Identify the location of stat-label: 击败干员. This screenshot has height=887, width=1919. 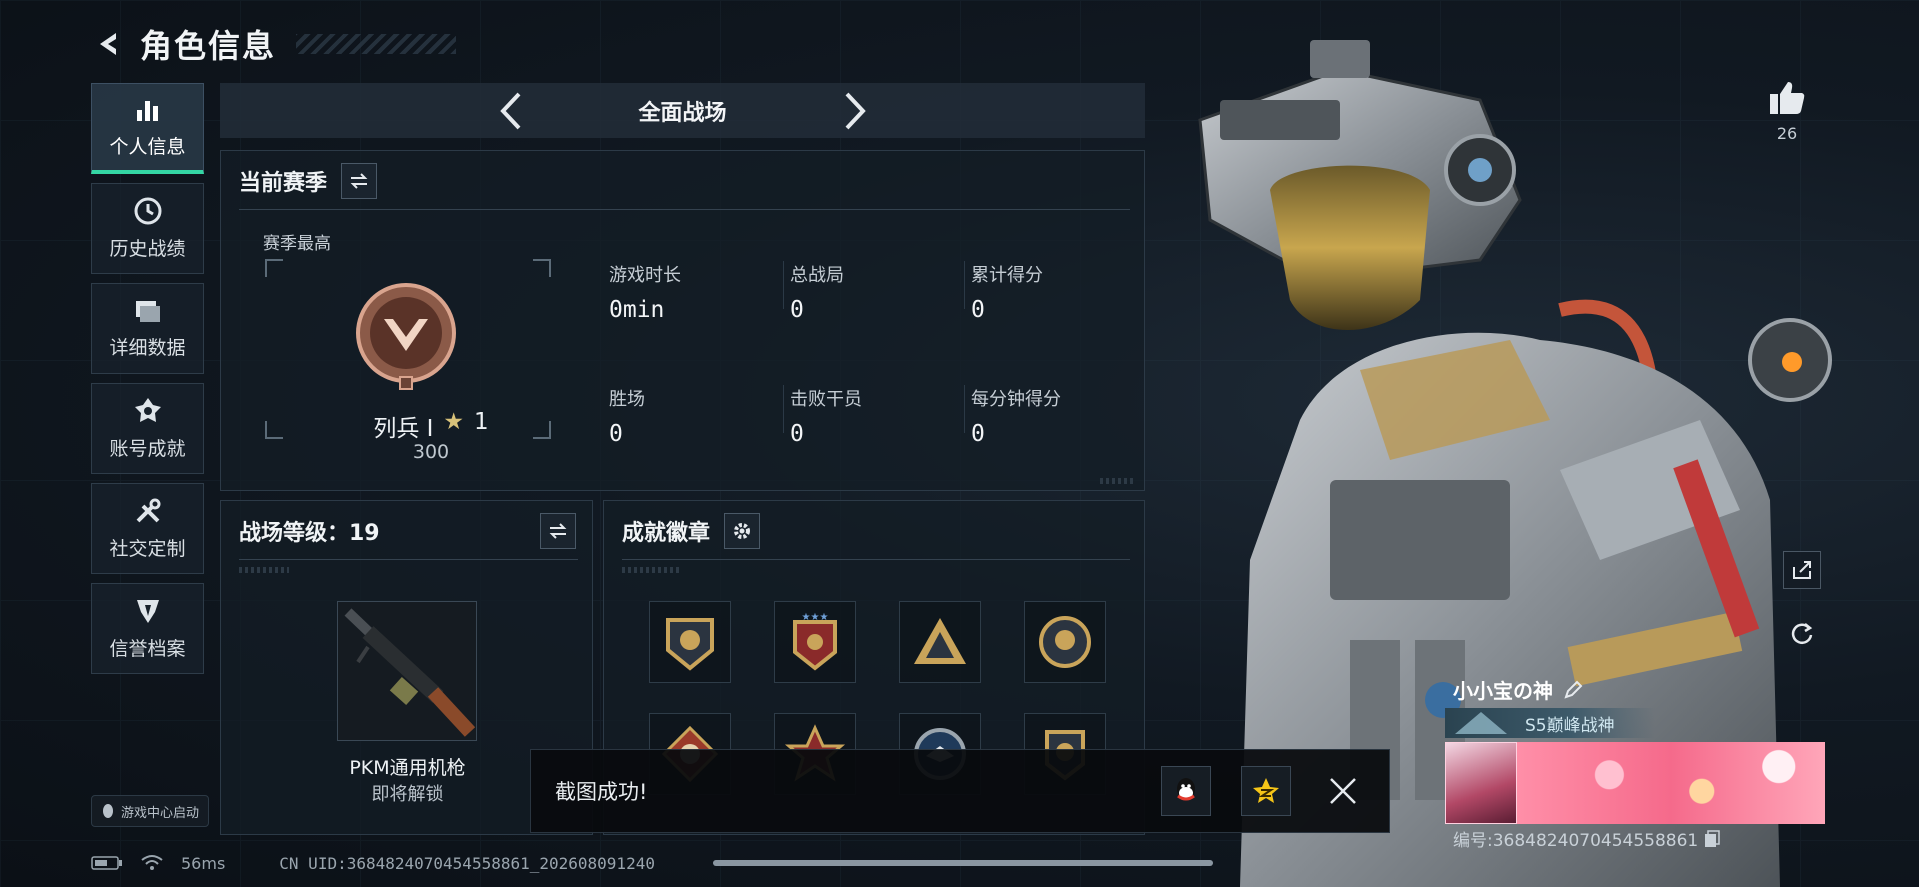
(826, 399).